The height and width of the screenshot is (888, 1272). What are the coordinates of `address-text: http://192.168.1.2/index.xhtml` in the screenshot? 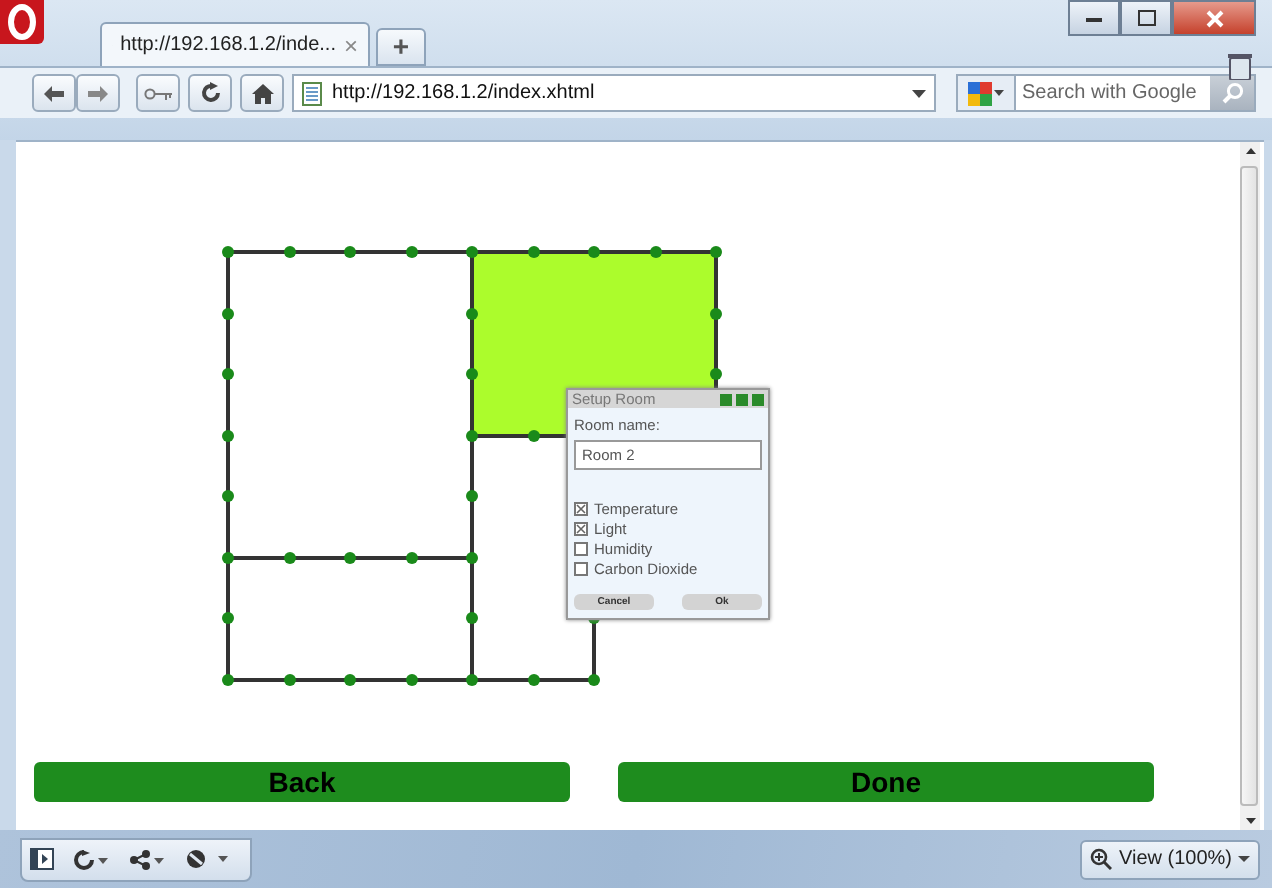 It's located at (464, 93).